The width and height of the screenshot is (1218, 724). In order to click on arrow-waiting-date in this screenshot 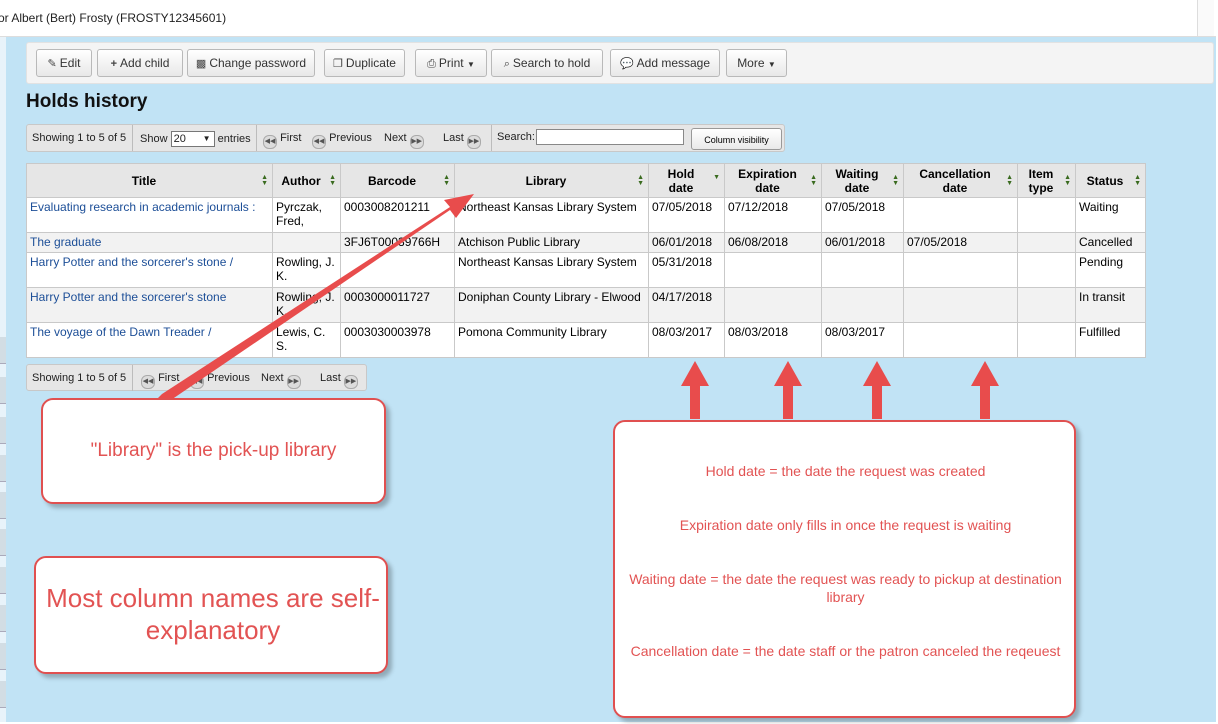, I will do `click(877, 390)`.